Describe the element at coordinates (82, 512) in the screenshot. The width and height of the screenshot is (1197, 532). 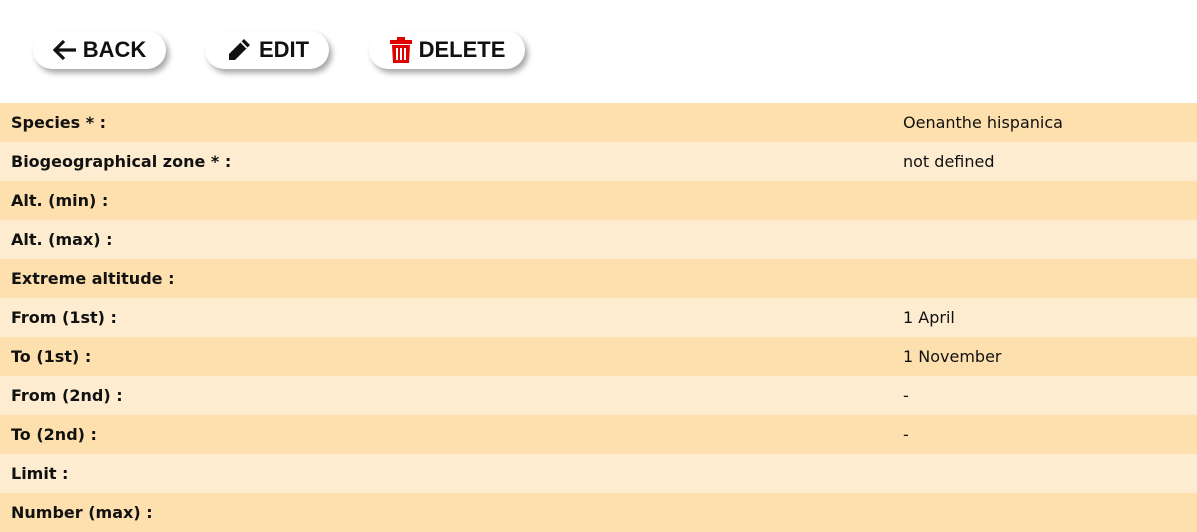
I see `row-label: Number (max) :` at that location.